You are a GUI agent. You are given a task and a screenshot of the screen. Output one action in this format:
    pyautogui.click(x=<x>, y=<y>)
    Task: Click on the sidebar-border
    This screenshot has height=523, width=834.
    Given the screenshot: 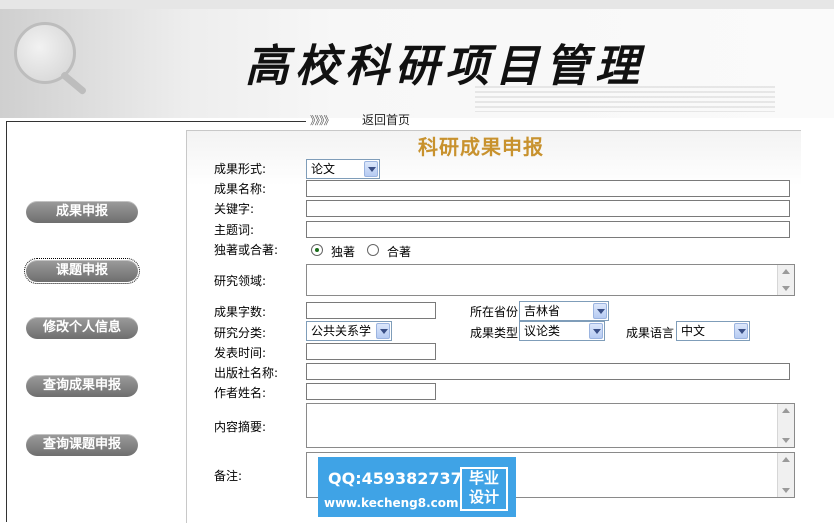 What is the action you would take?
    pyautogui.click(x=6, y=321)
    